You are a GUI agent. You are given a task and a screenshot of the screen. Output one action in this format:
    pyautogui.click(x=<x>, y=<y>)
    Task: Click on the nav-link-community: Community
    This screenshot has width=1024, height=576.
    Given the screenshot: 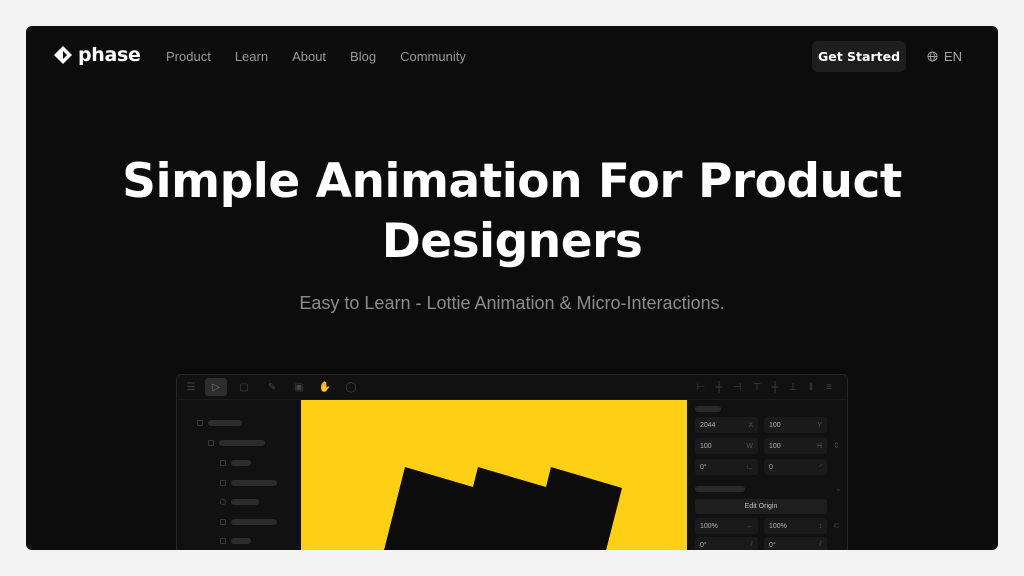 What is the action you would take?
    pyautogui.click(x=433, y=56)
    